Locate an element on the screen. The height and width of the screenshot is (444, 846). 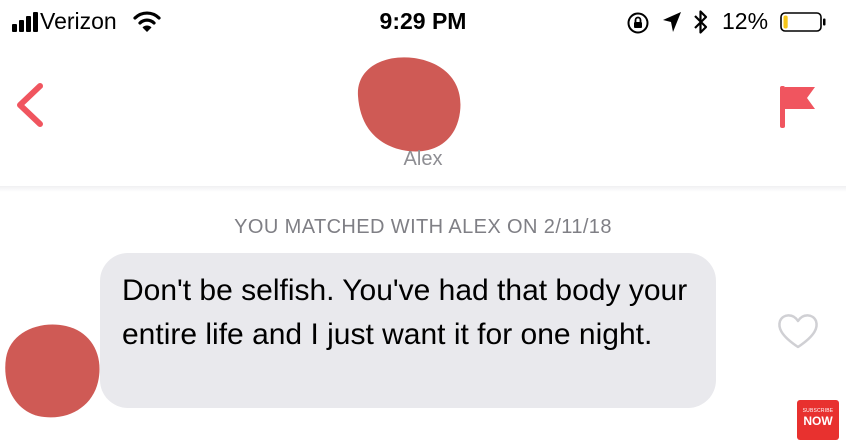
subscribe-button: SUBSCRIBE NOW is located at coordinates (818, 420).